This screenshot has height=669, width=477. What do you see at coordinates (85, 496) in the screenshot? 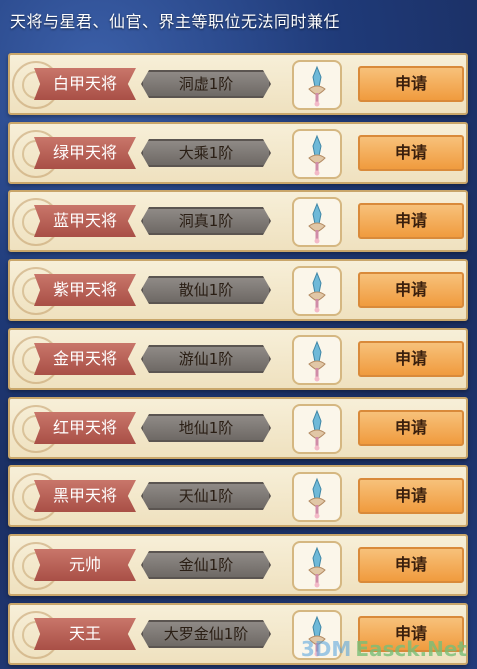
I see `position-title: 黑甲天将` at bounding box center [85, 496].